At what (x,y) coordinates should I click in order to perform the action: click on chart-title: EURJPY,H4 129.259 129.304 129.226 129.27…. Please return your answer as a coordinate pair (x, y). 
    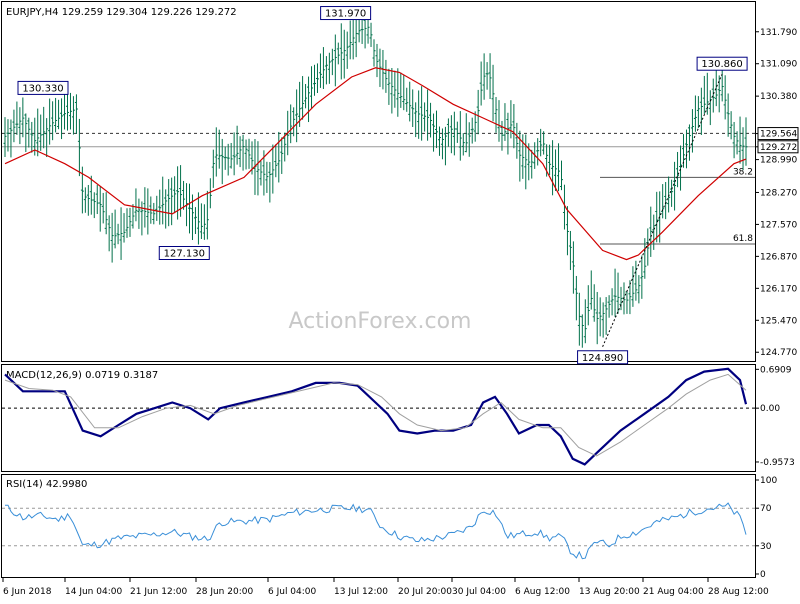
    Looking at the image, I should click on (121, 12).